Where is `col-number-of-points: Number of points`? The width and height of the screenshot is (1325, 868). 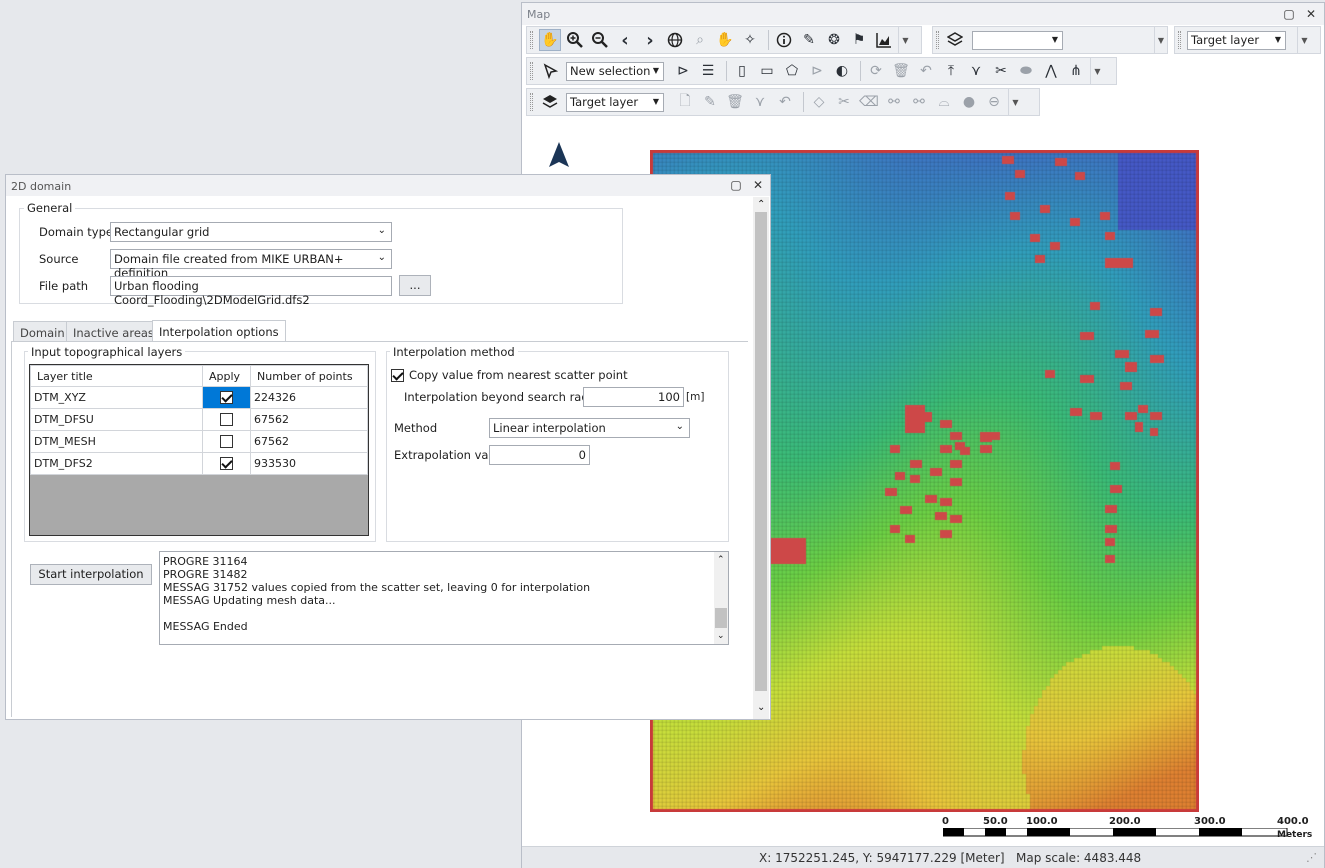
col-number-of-points: Number of points is located at coordinates (309, 376).